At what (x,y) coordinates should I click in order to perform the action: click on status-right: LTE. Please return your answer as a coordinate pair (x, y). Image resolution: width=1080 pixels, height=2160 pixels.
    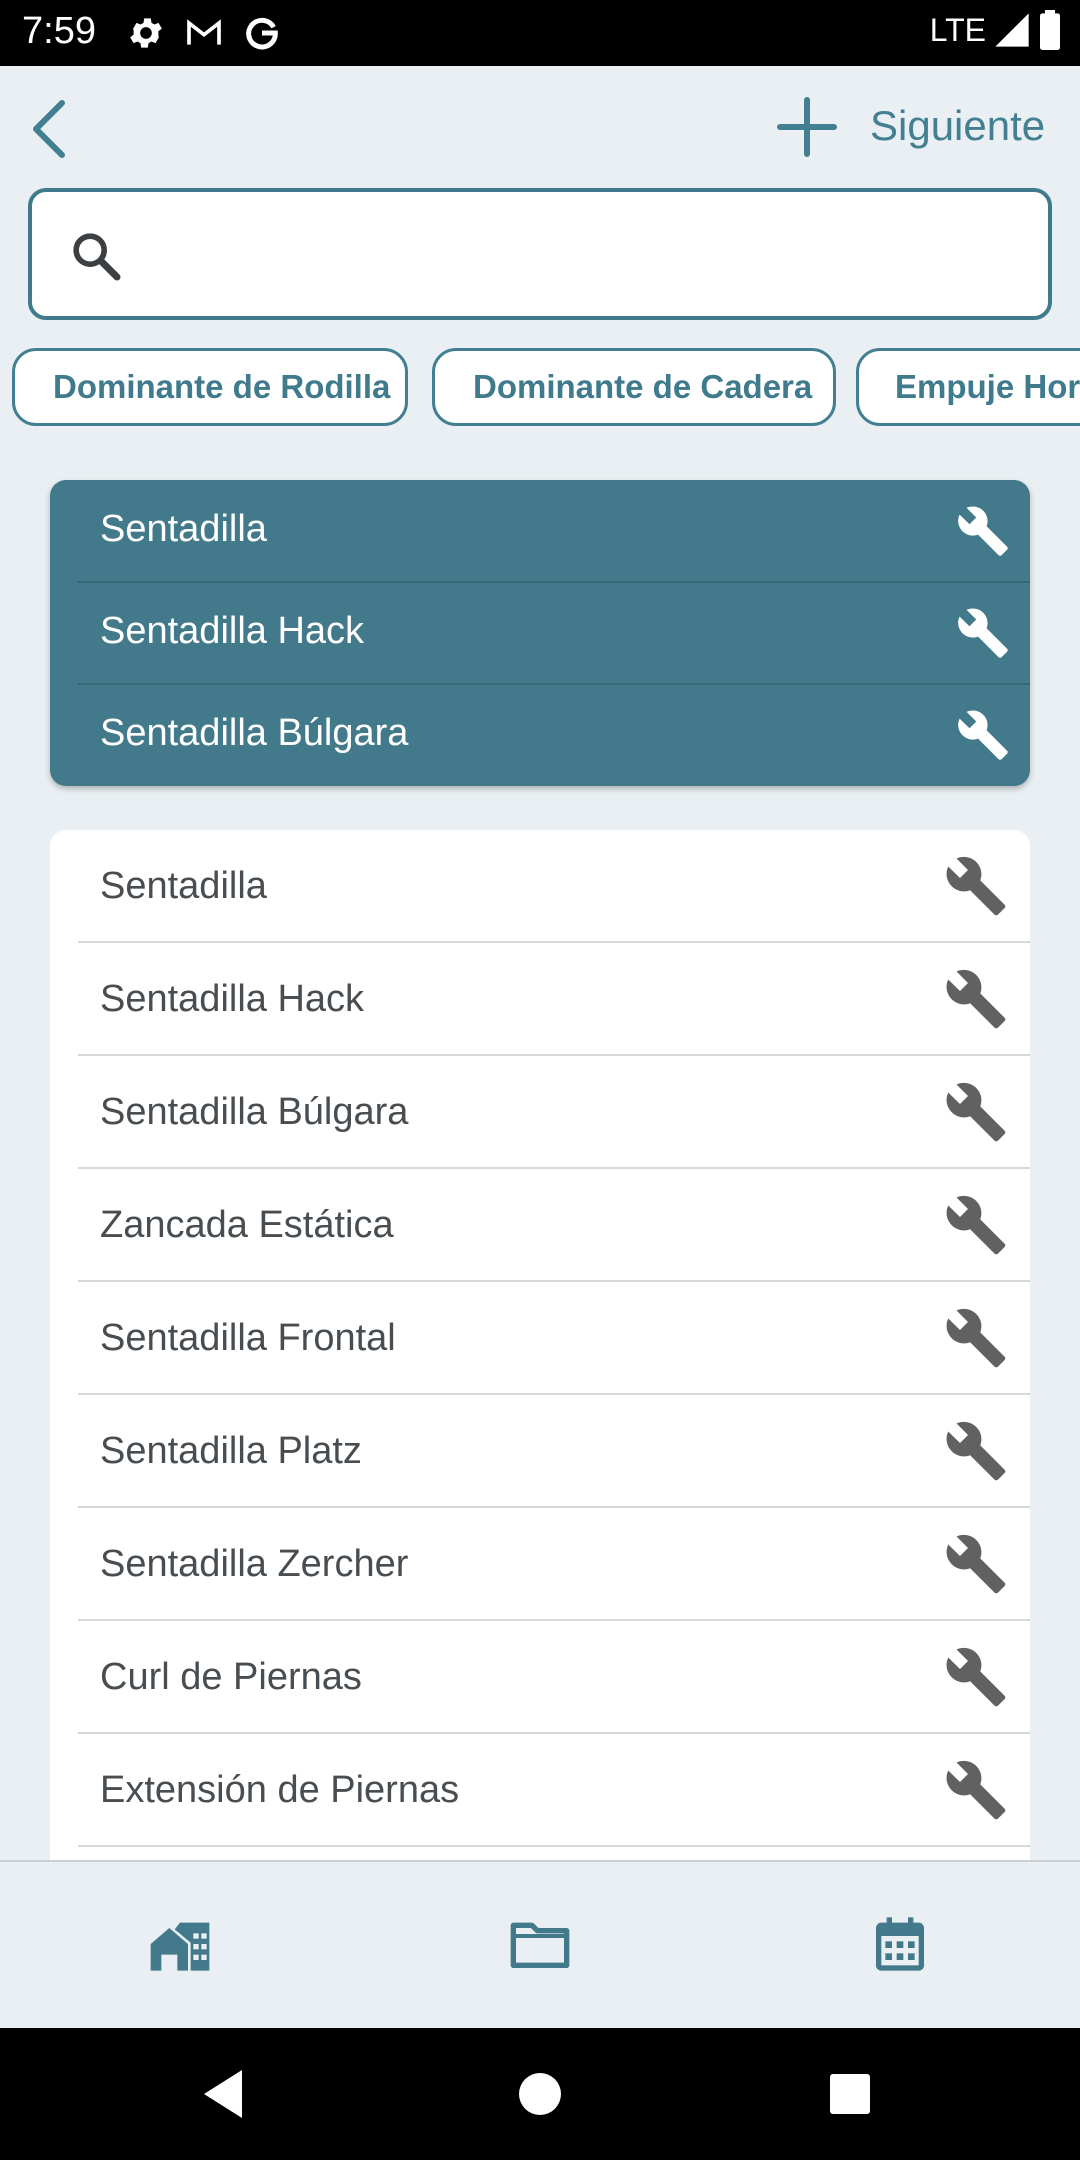
    Looking at the image, I should click on (996, 30).